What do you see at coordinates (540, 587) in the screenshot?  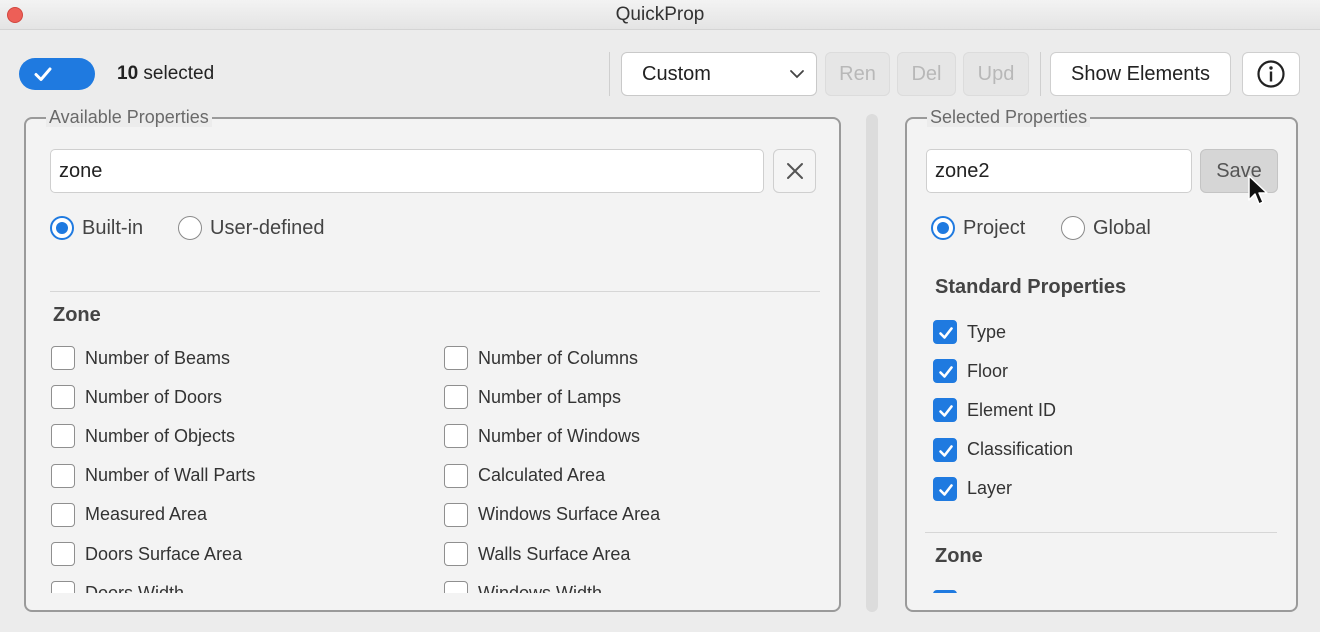 I see `checkbox-label: Windows Width` at bounding box center [540, 587].